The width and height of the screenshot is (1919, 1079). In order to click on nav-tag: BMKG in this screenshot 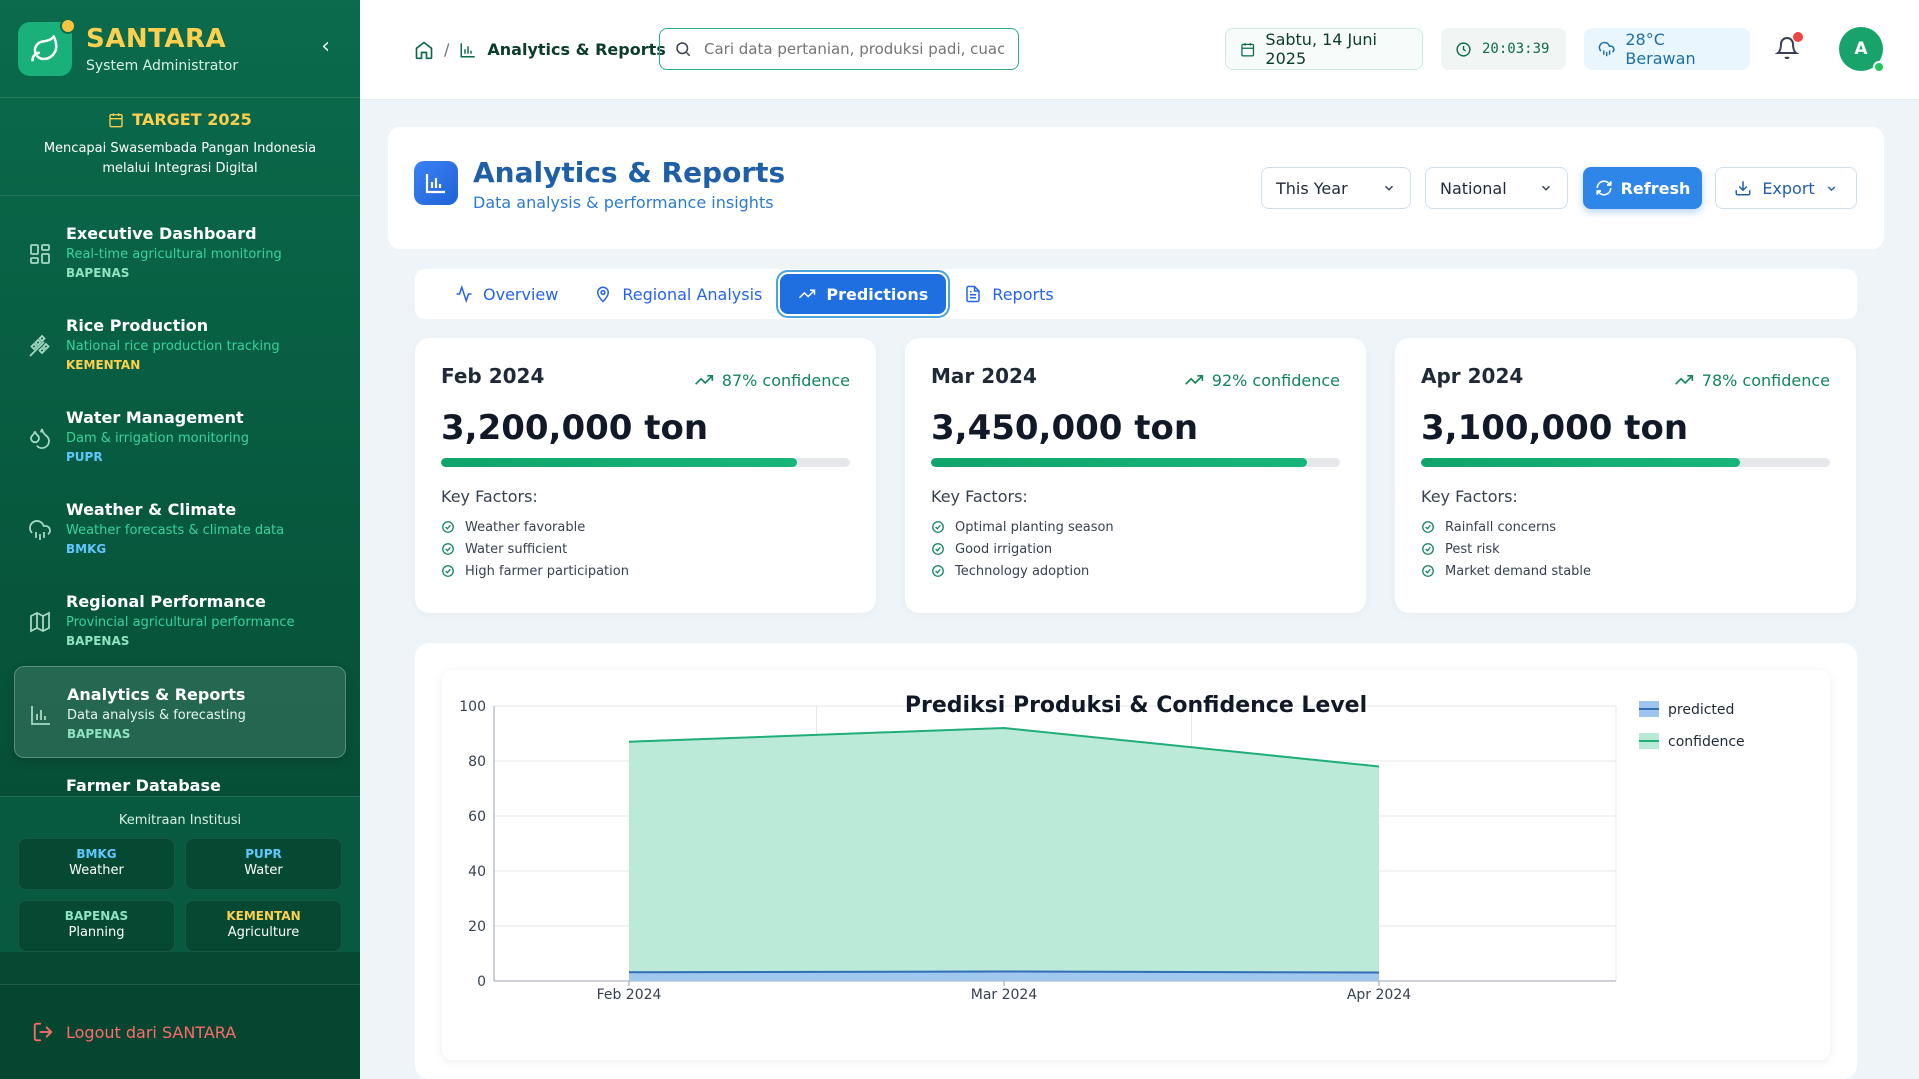, I will do `click(86, 549)`.